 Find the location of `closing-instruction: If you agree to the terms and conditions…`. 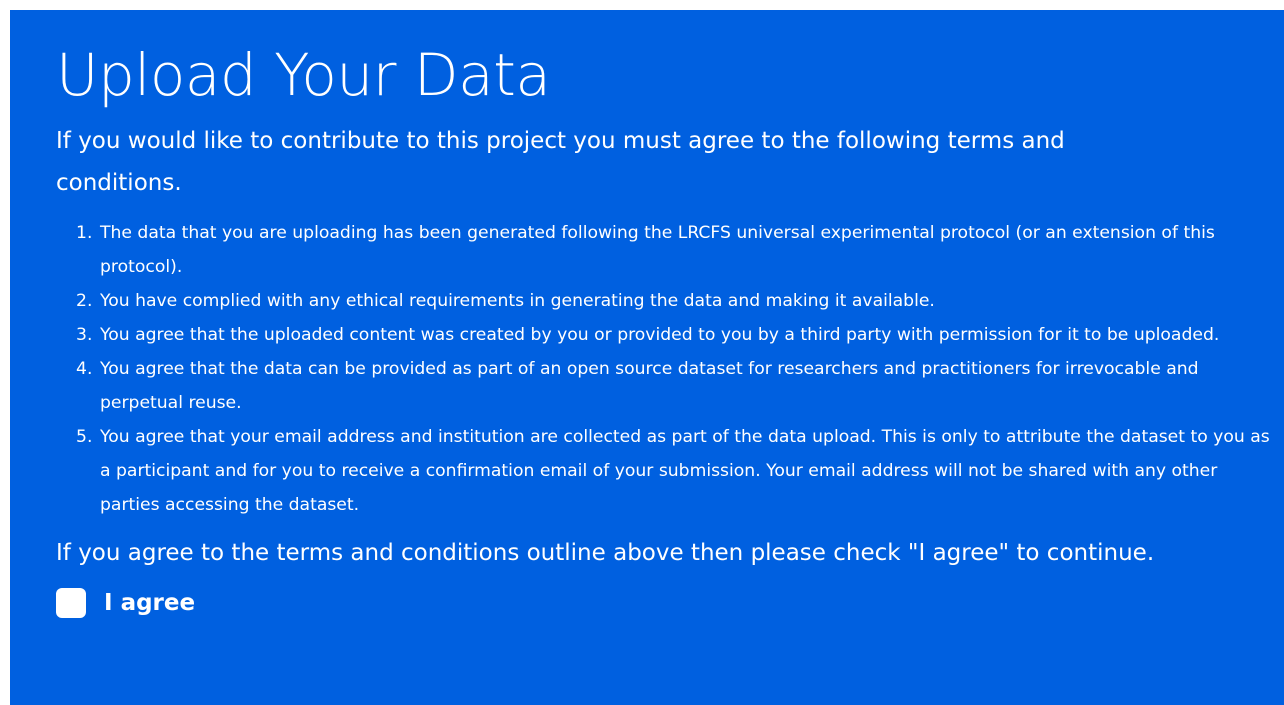

closing-instruction: If you agree to the terms and conditions… is located at coordinates (605, 553).